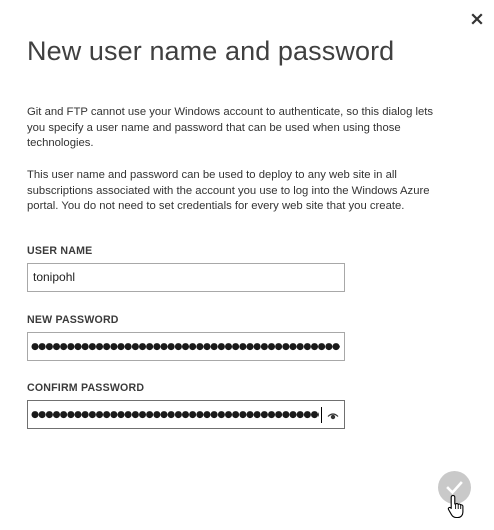 This screenshot has width=494, height=530. What do you see at coordinates (54, 277) in the screenshot?
I see `user-name-value: tonipohl` at bounding box center [54, 277].